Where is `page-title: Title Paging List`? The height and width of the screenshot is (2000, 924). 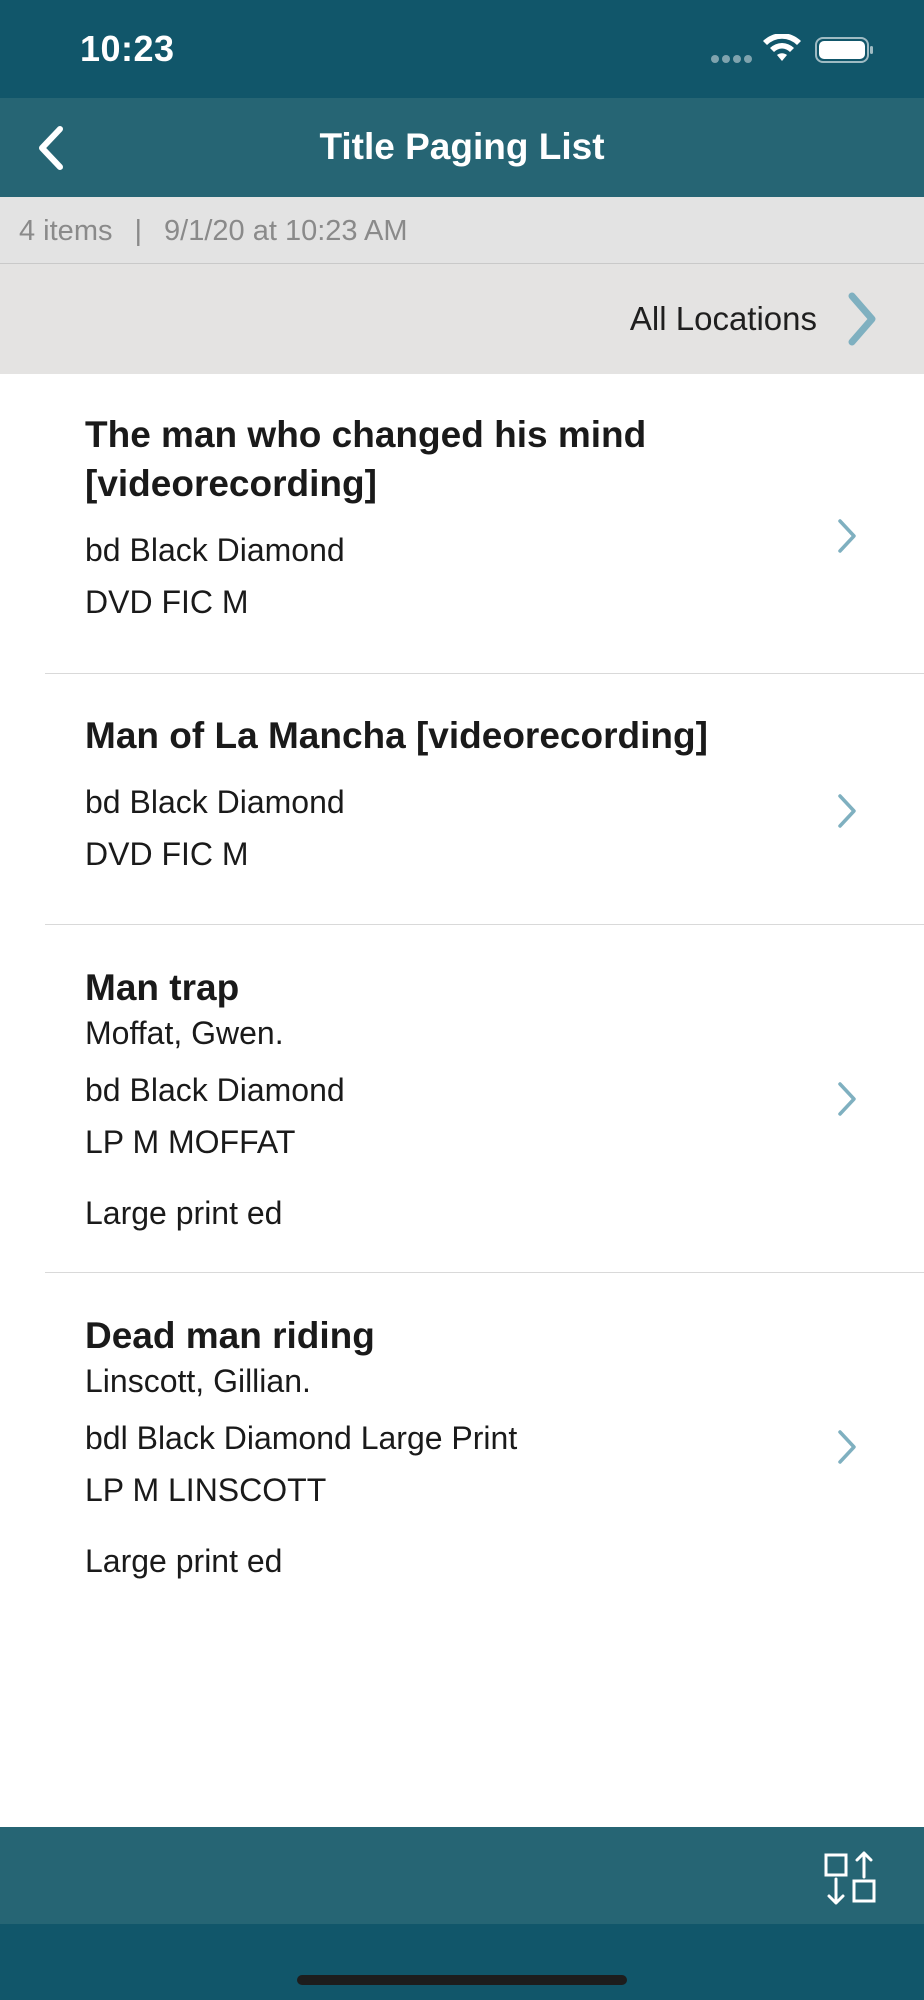
page-title: Title Paging List is located at coordinates (462, 146).